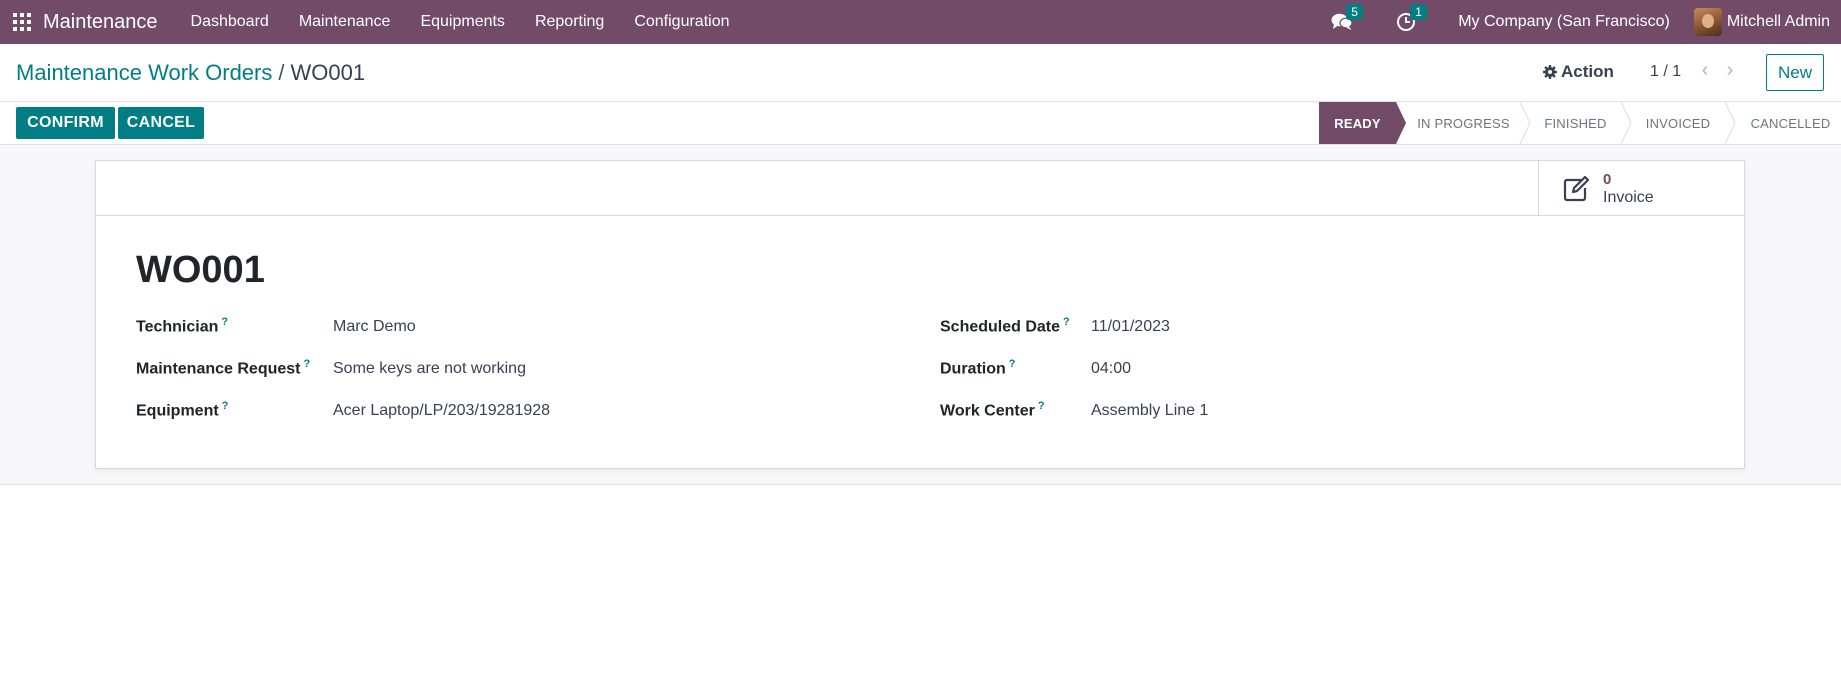  I want to click on breadcrumb: Maintenance Work Orders / WO001, so click(190, 73).